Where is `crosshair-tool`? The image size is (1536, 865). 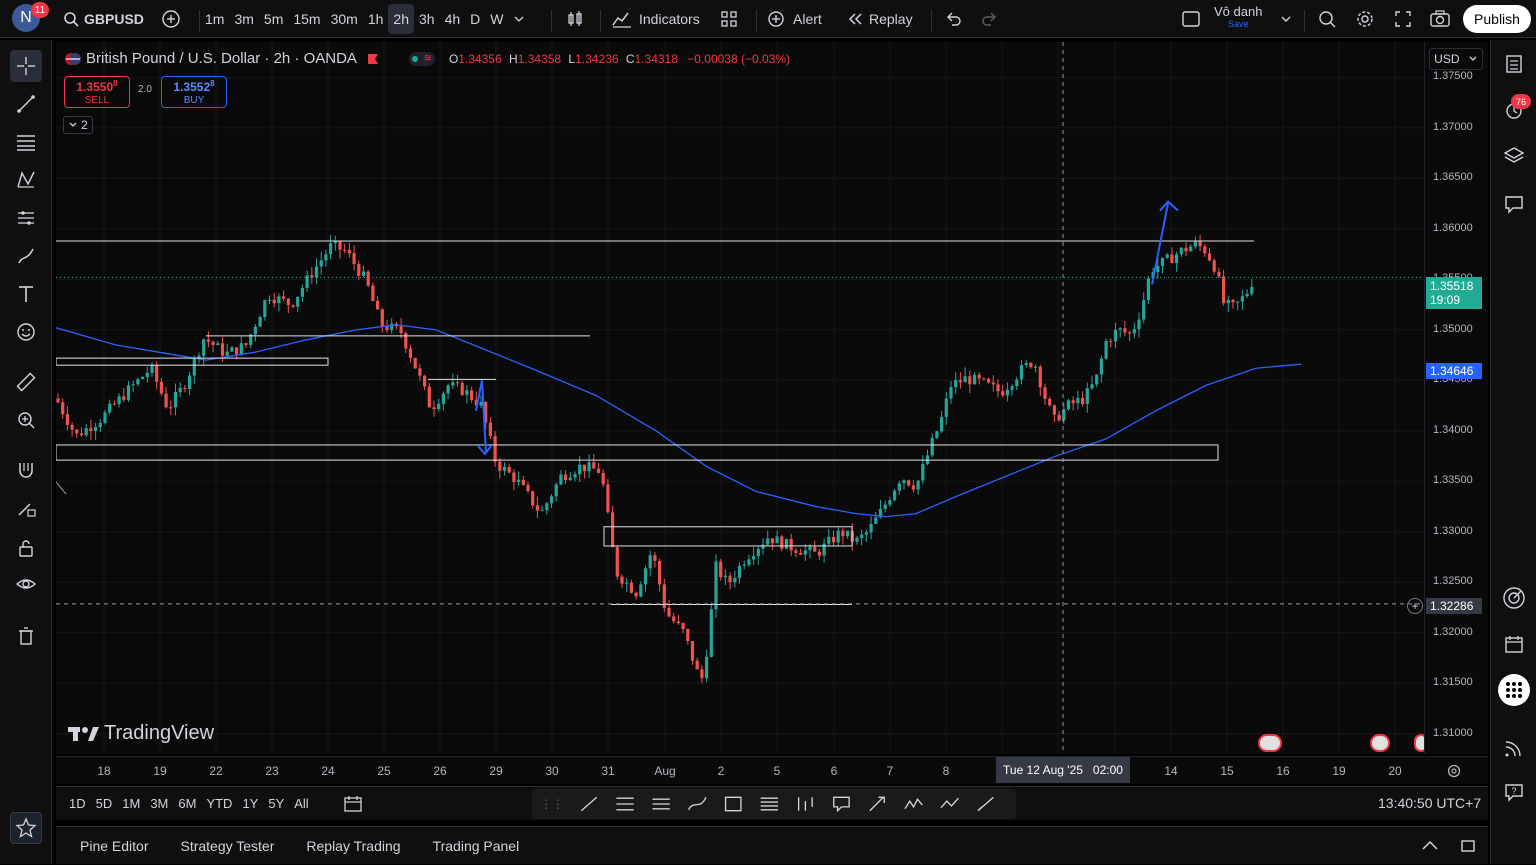 crosshair-tool is located at coordinates (26, 66).